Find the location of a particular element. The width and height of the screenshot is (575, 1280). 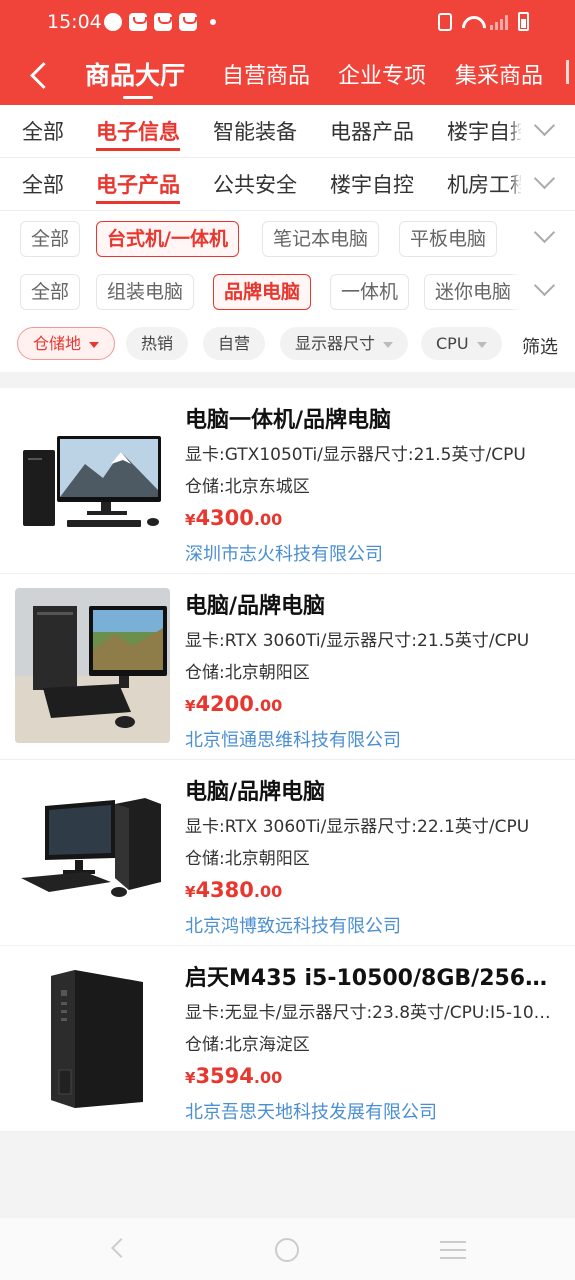

cat4-mini-pc: 迷你电脑 is located at coordinates (473, 292).